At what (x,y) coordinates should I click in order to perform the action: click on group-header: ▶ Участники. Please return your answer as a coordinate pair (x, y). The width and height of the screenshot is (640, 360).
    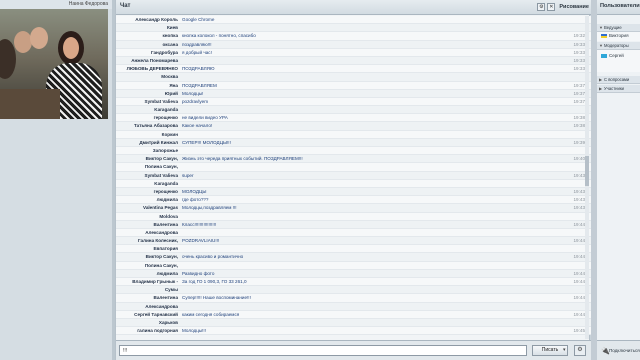
    Looking at the image, I should click on (618, 89).